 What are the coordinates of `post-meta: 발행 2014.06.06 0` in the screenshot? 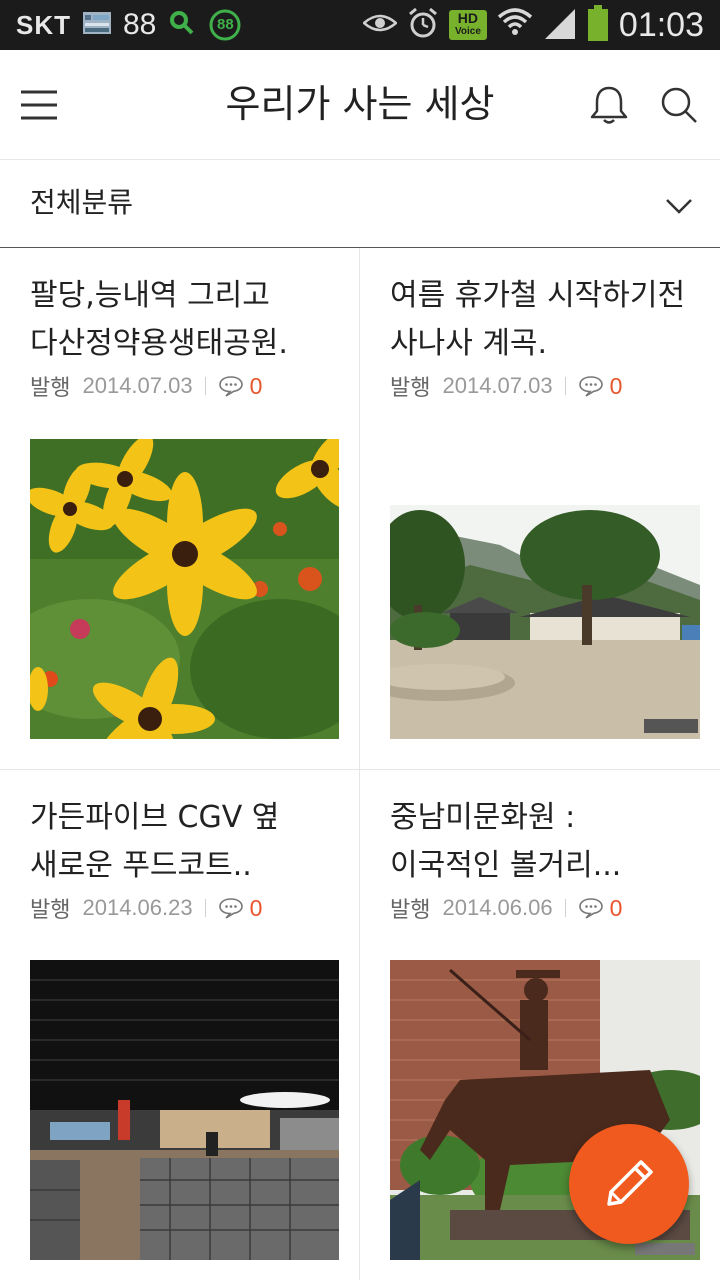 It's located at (506, 908).